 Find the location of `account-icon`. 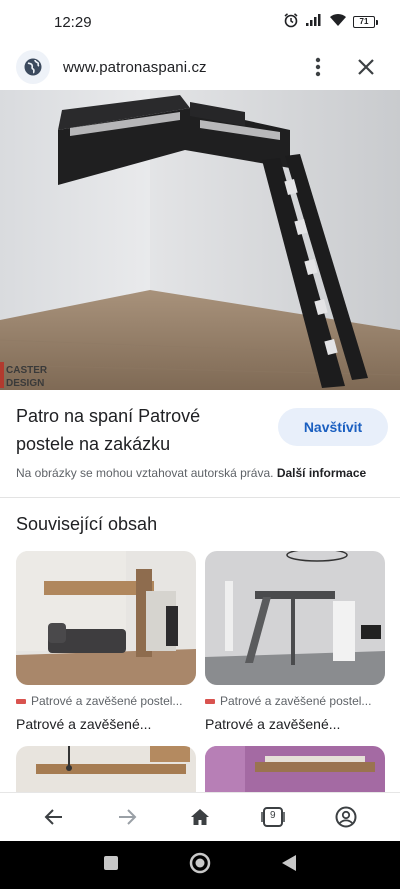

account-icon is located at coordinates (346, 817).